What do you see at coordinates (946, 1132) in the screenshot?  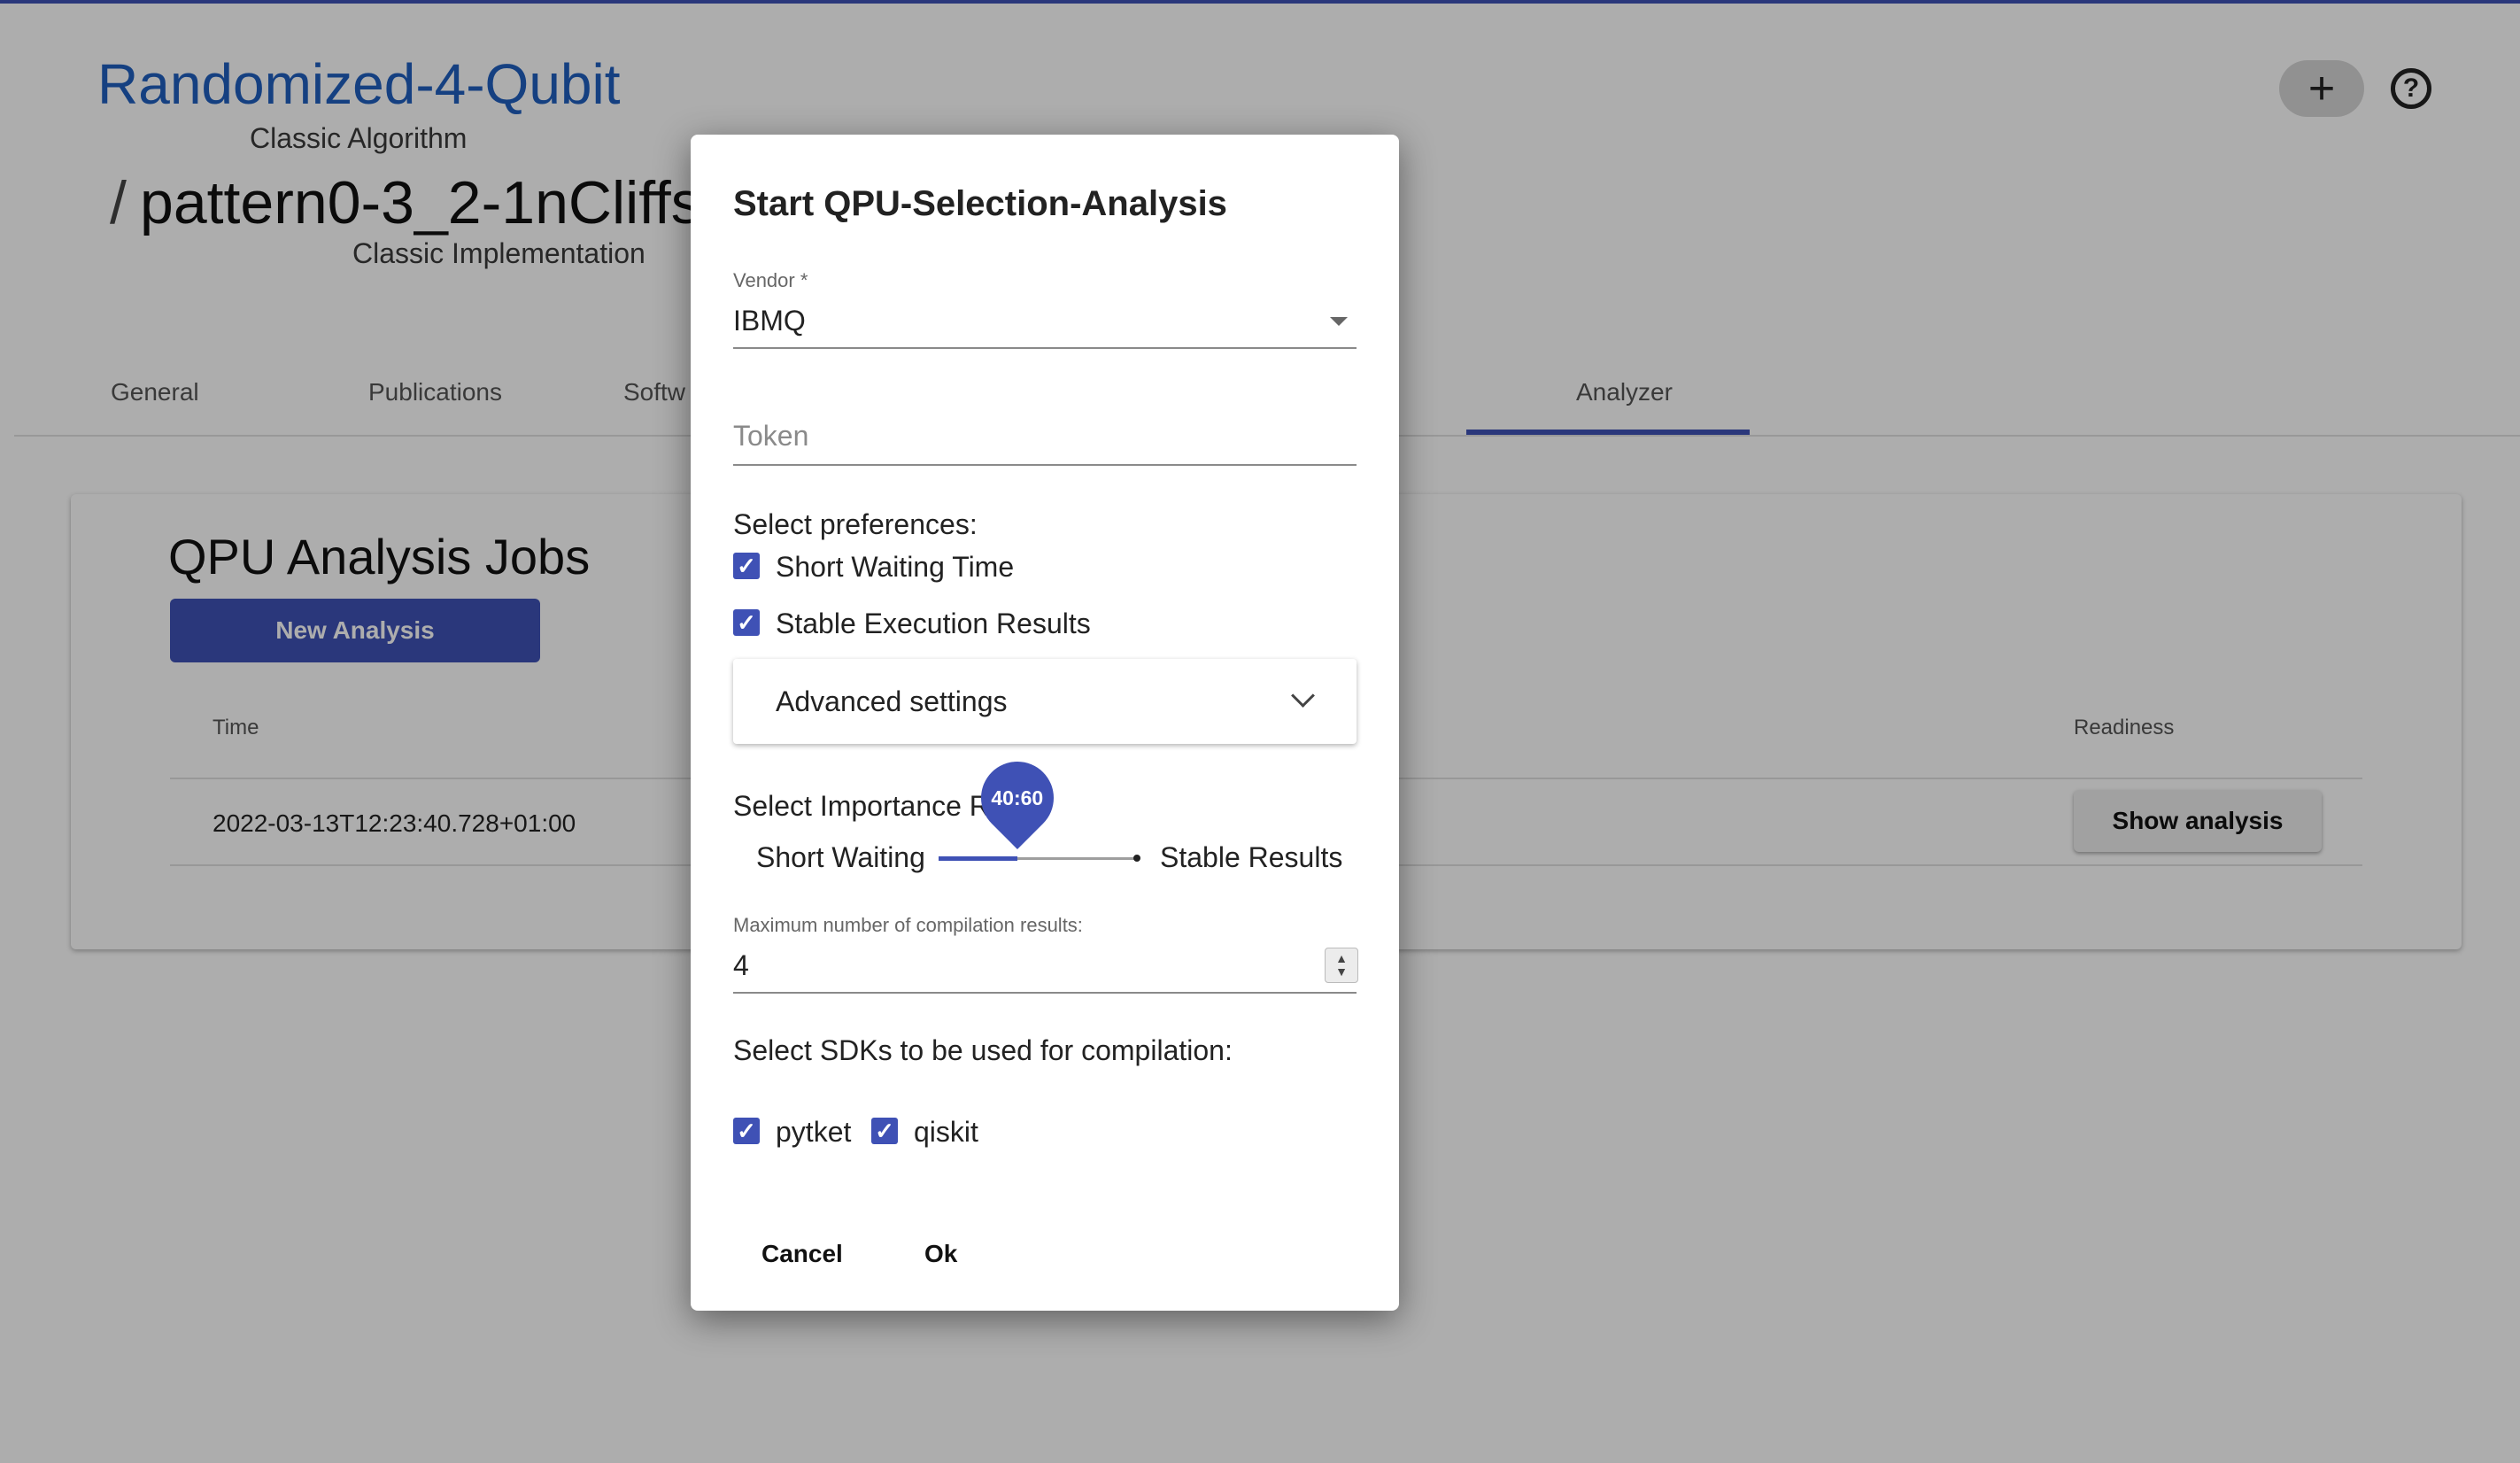 I see `qiskit-label: qiskit` at bounding box center [946, 1132].